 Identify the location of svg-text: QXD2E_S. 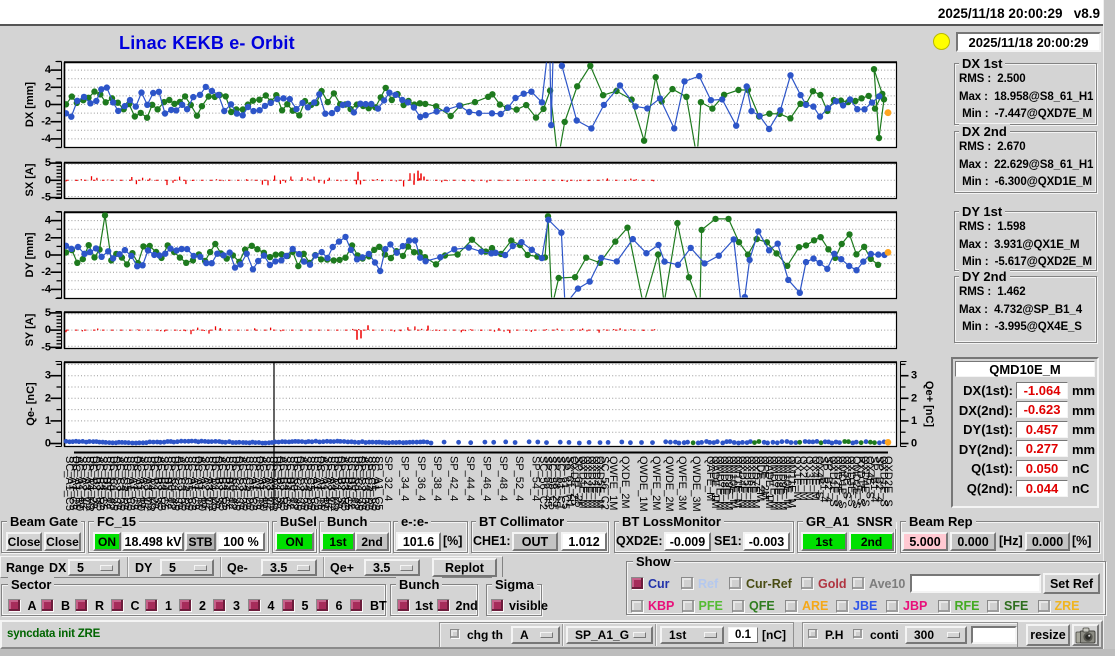
(888, 481).